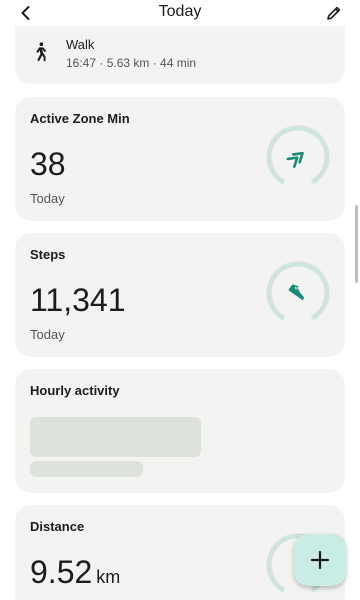 The image size is (360, 600). I want to click on steps-progress-ring, so click(298, 290).